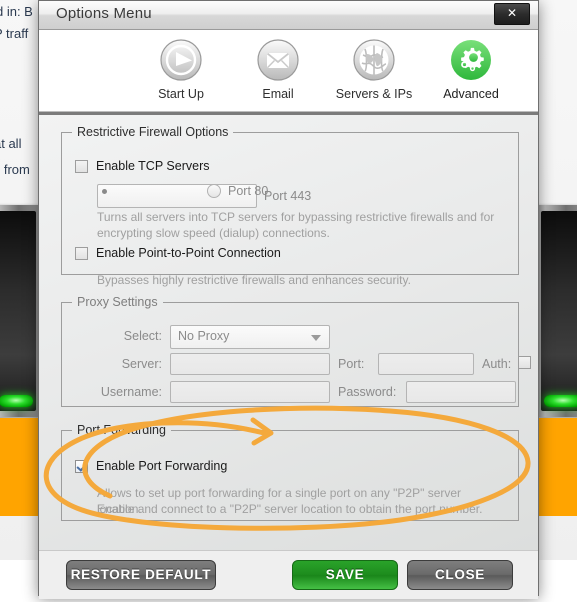  Describe the element at coordinates (556, 467) in the screenshot. I see `background-accent-right` at that location.